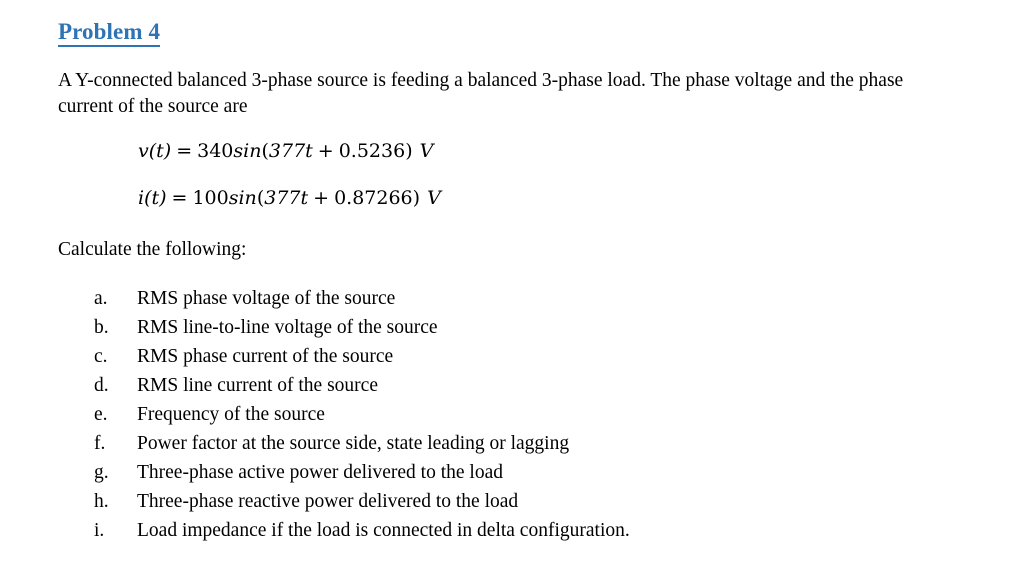  I want to click on list-item-marker: f., so click(100, 443).